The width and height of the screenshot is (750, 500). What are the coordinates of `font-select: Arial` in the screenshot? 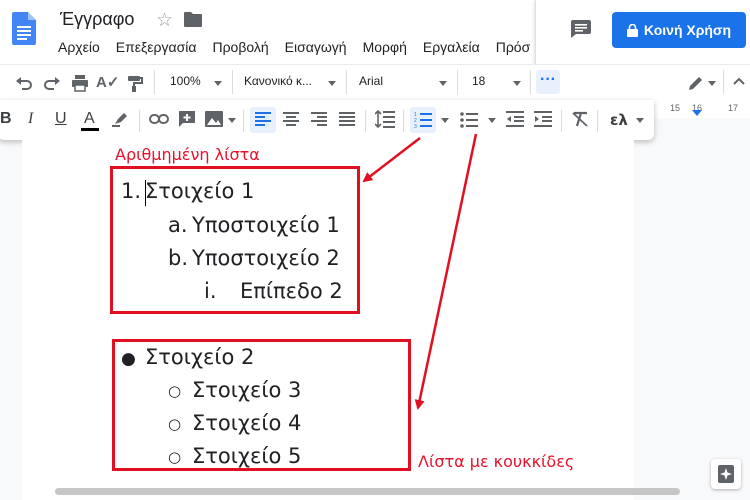 It's located at (371, 81).